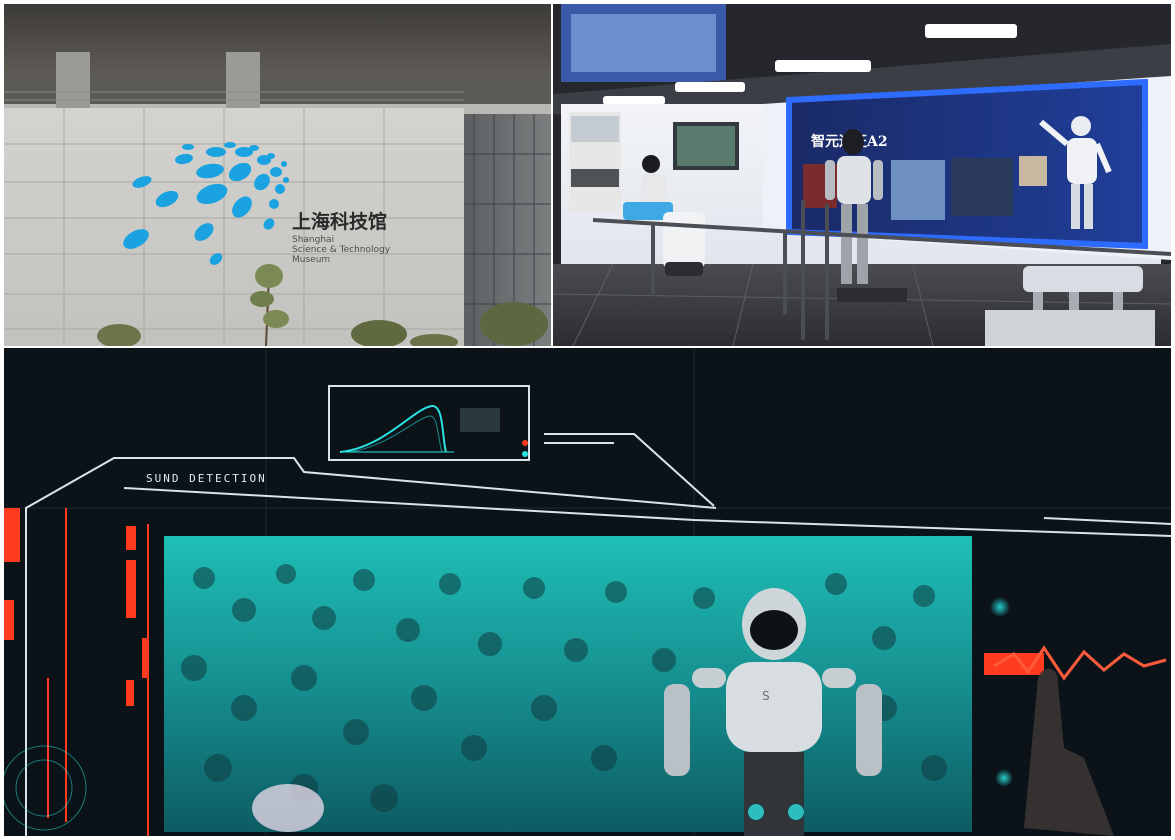 The width and height of the screenshot is (1175, 840). Describe the element at coordinates (341, 250) in the screenshot. I see `museum-sign-en-2: Science & Technology` at that location.